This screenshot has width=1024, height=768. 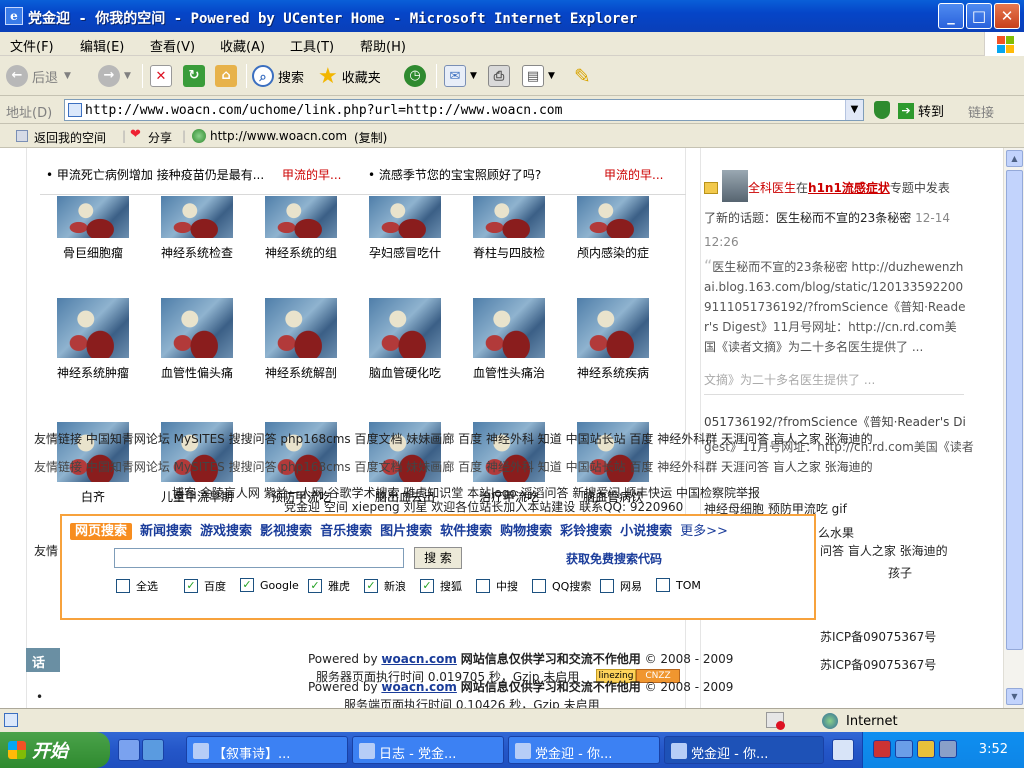 I want to click on edit-button: ▤ ▼, so click(x=538, y=76).